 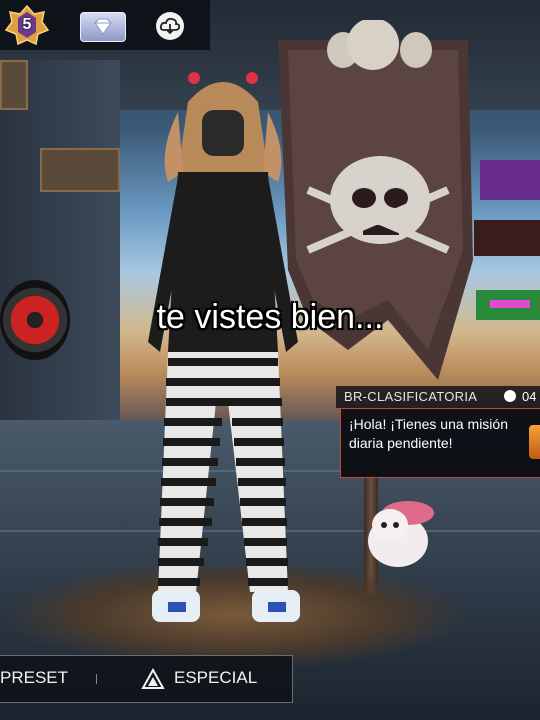 I want to click on game-mode-text: BR-CLASIFICATORIA, so click(x=411, y=396).